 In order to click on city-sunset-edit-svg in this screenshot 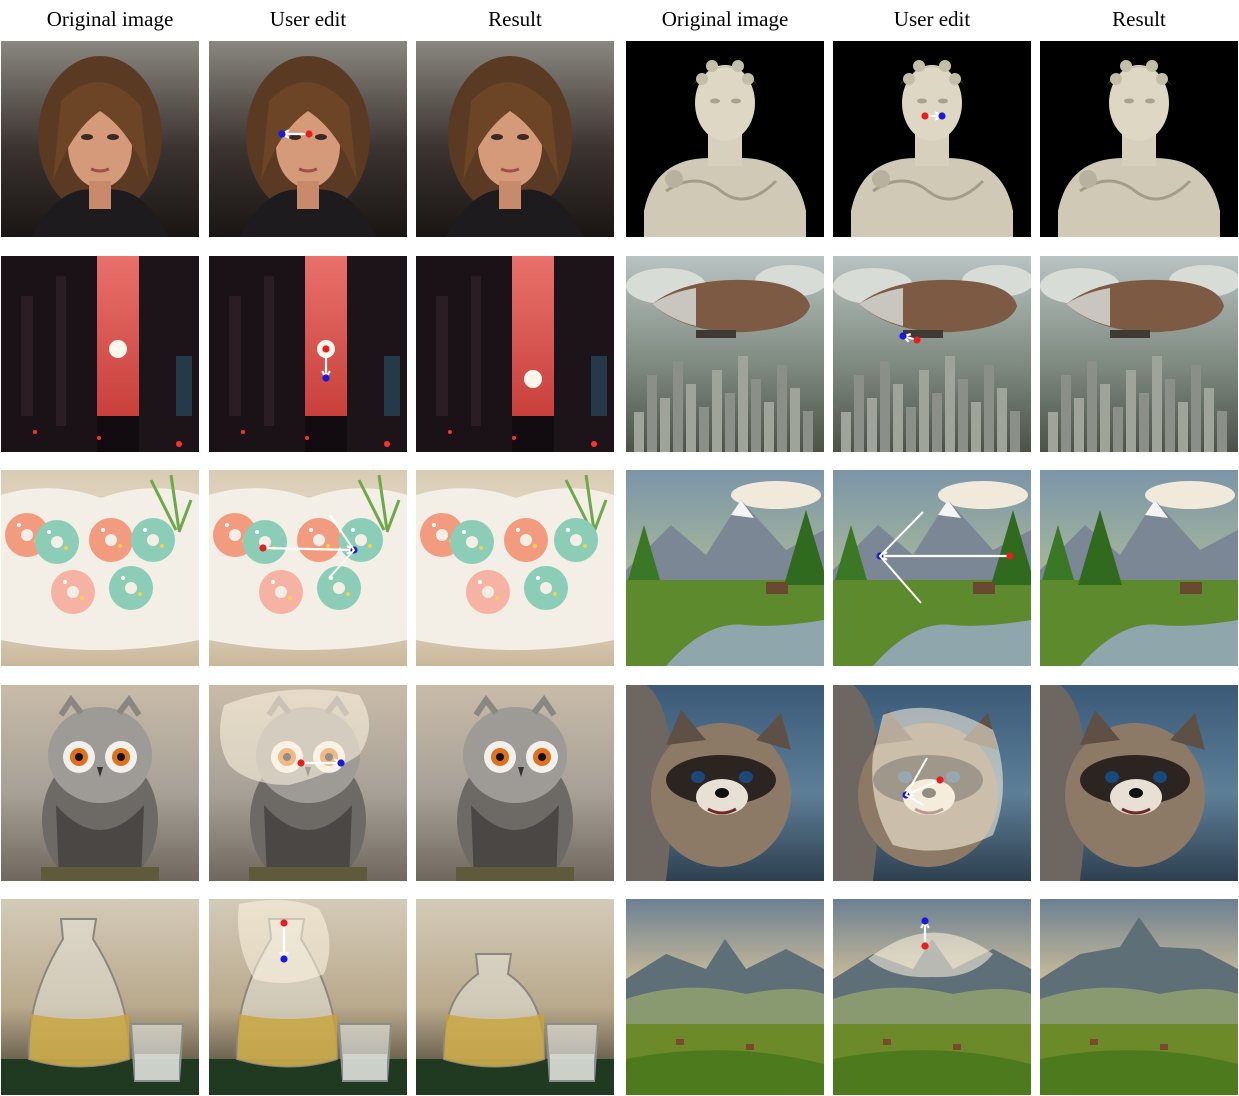, I will do `click(308, 354)`.